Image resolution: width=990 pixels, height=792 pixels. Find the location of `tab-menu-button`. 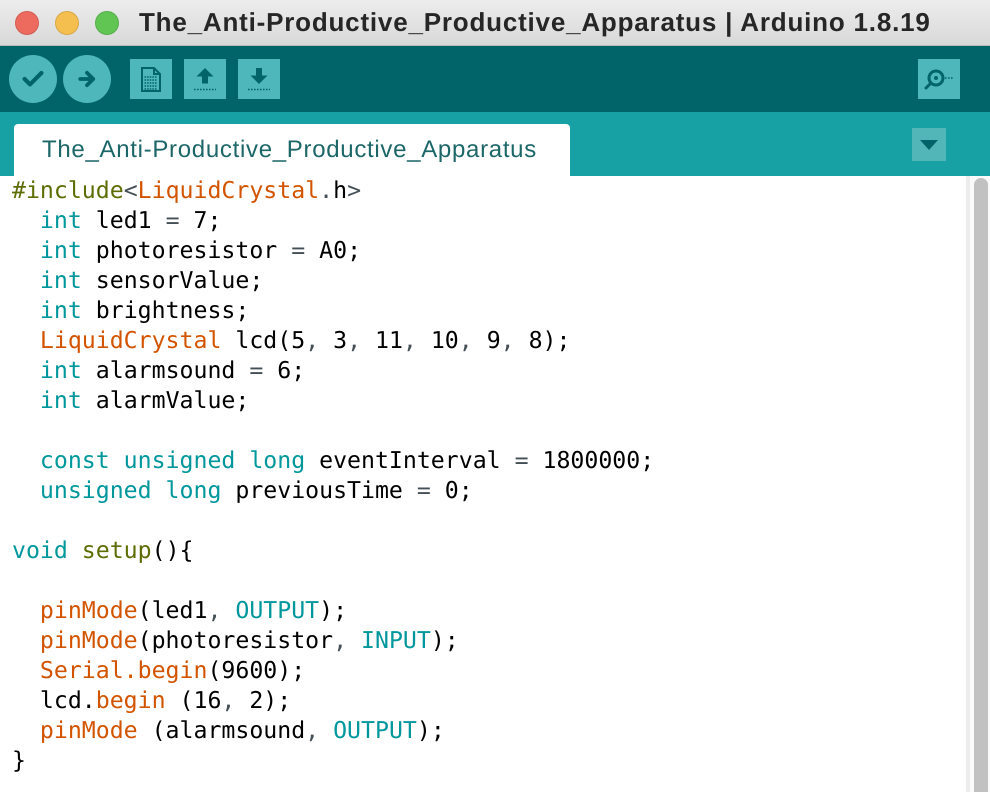

tab-menu-button is located at coordinates (929, 144).